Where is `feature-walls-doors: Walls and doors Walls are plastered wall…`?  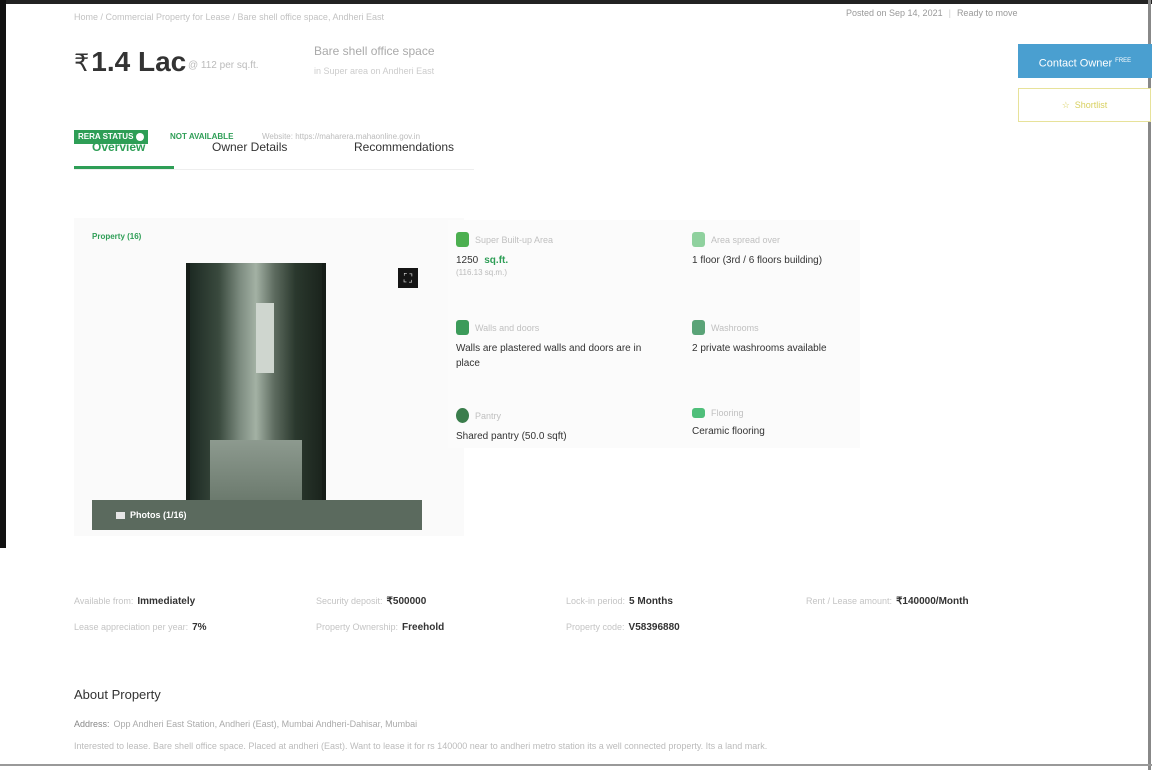 feature-walls-doors: Walls and doors Walls are plastered wall… is located at coordinates (561, 345).